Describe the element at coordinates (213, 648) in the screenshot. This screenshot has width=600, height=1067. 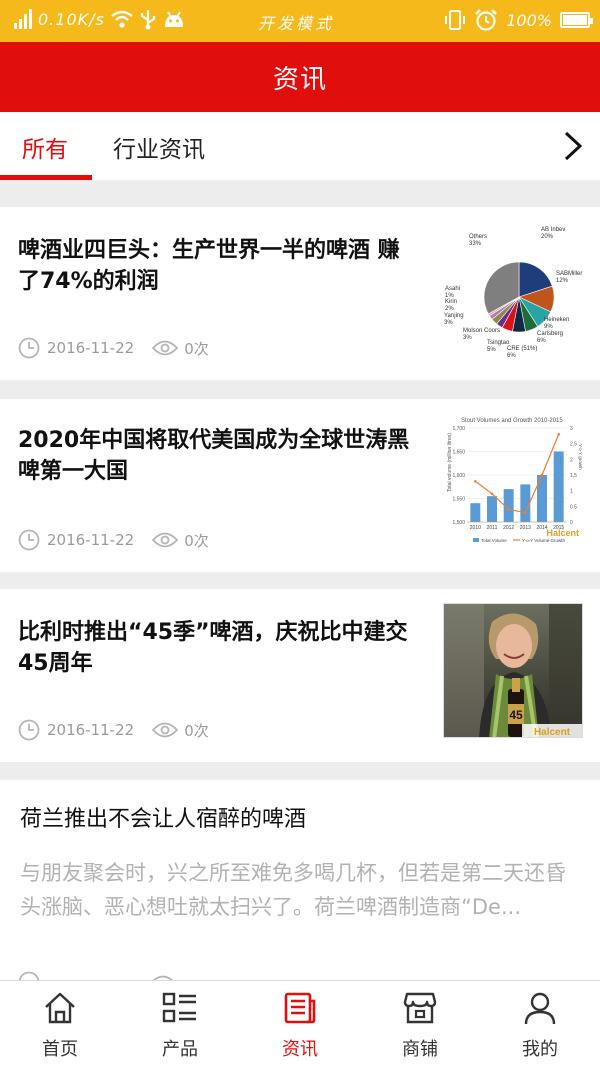
I see `article-title: 比利时推出“45季”啤酒，庆祝比中建交45周年` at that location.